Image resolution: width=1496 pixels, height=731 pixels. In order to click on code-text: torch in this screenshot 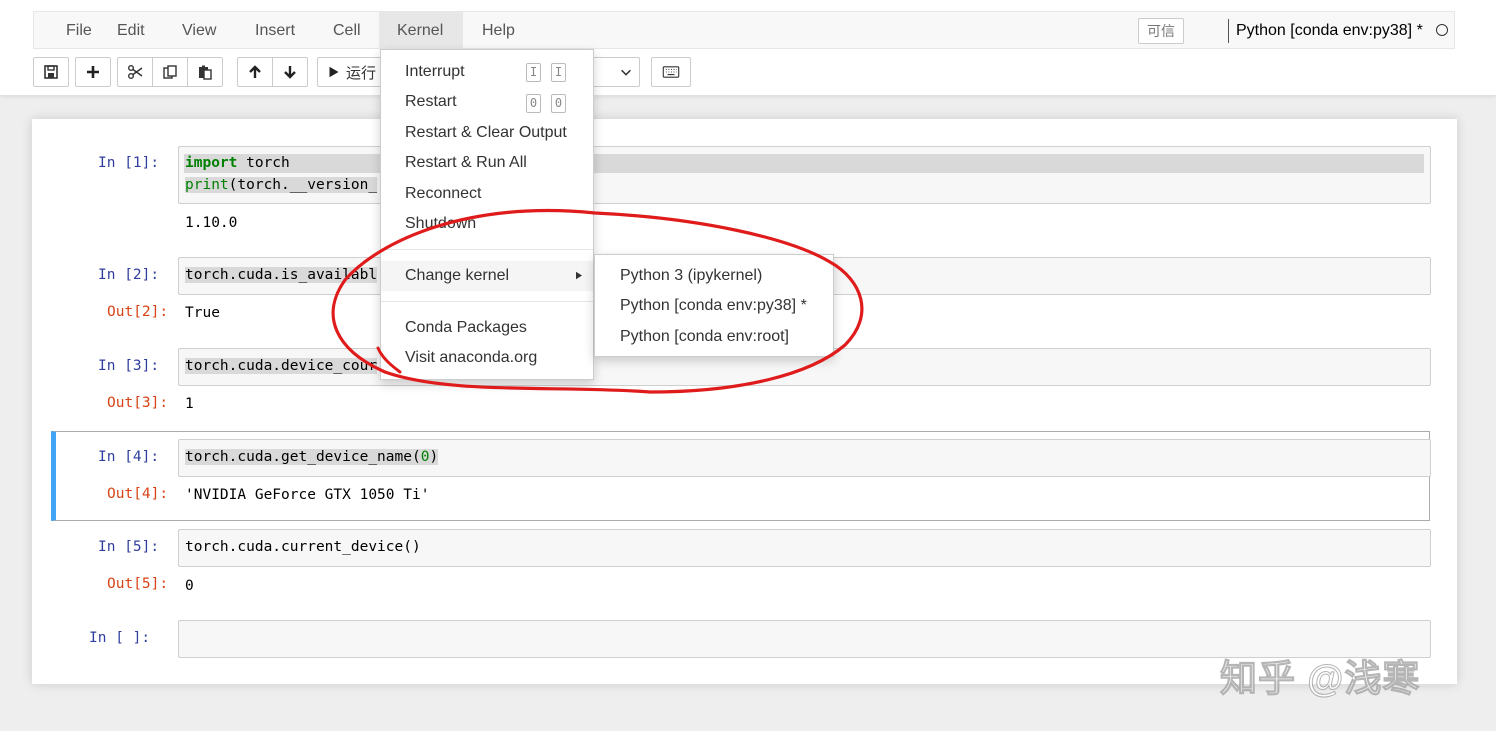, I will do `click(263, 163)`.